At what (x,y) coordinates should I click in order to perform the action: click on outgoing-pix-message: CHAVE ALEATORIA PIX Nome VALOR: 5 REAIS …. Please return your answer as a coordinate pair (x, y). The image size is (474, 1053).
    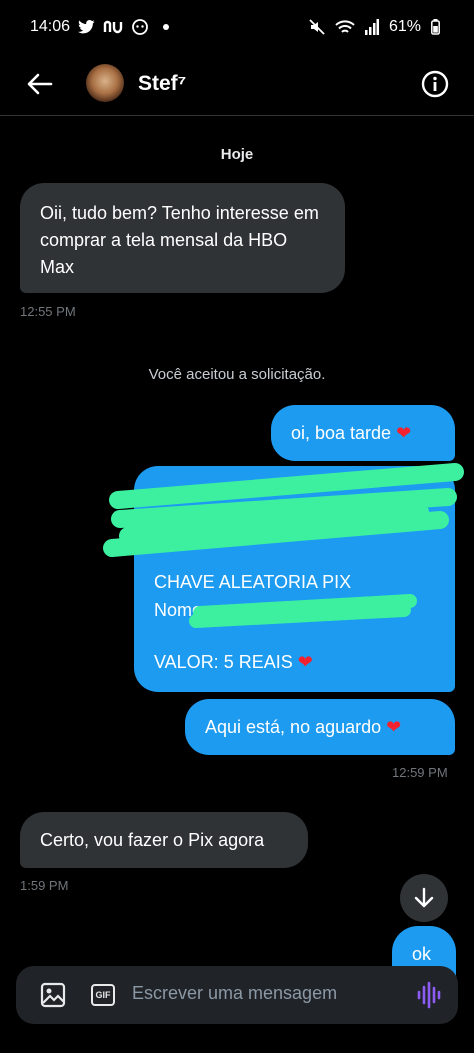
    Looking at the image, I should click on (294, 579).